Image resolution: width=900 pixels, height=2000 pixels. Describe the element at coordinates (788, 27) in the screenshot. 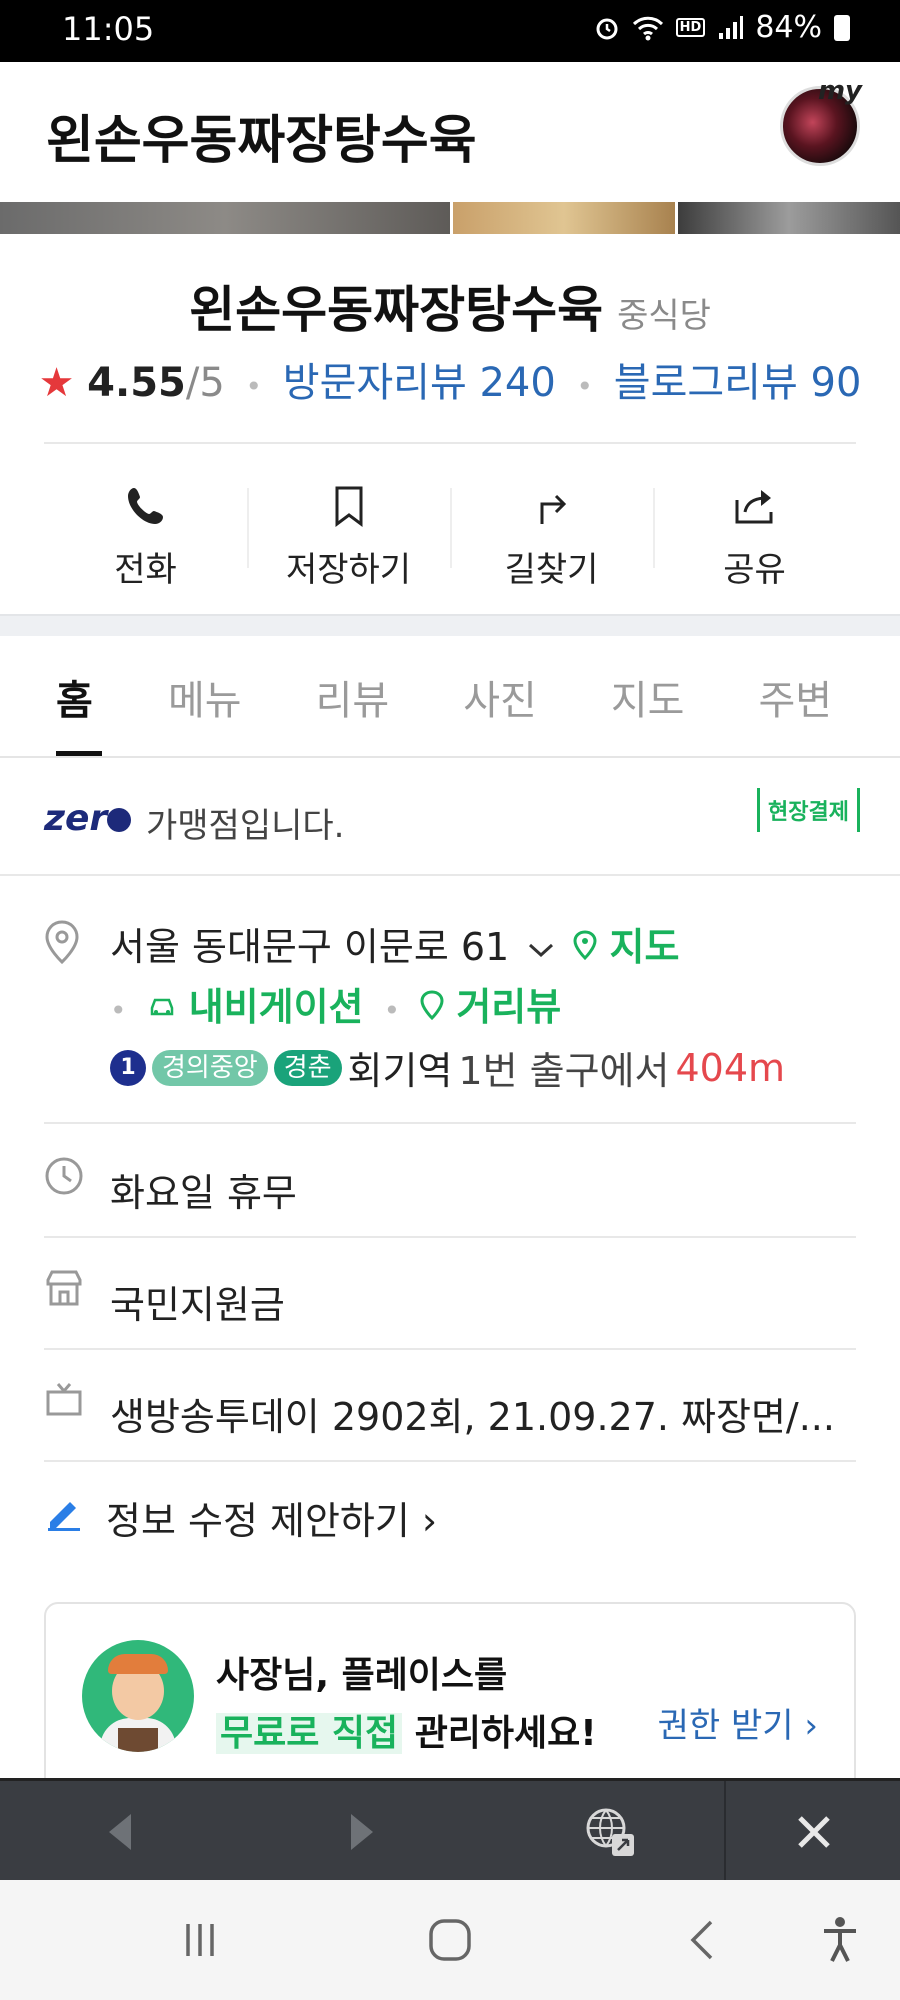

I see `battery-percent: 84%` at that location.